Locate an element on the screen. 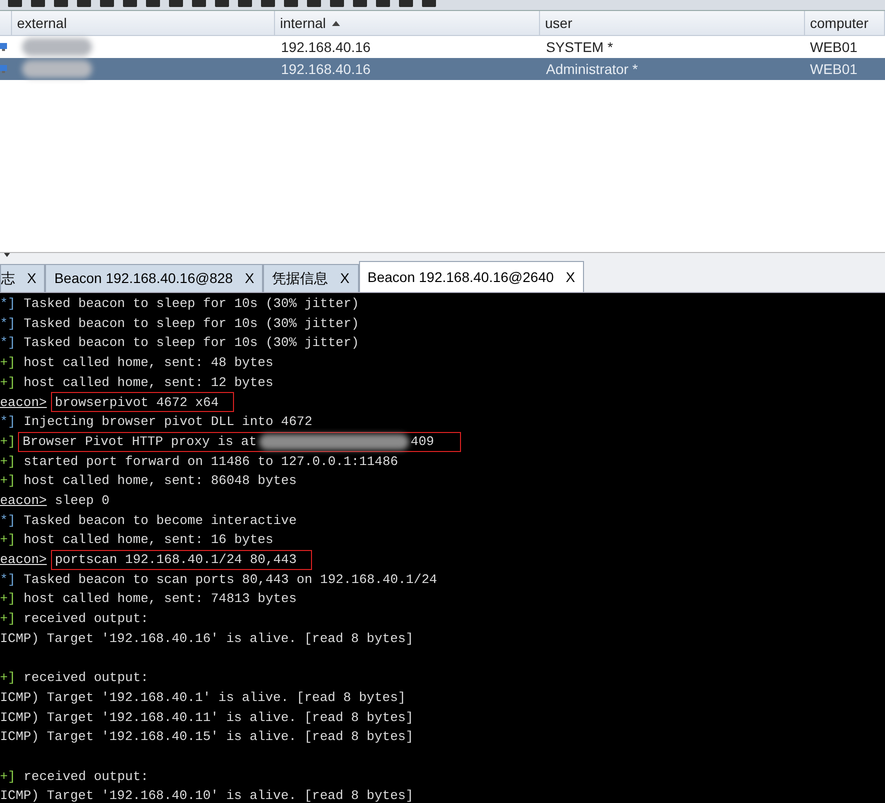 The height and width of the screenshot is (803, 885). log-text: host called home, sent: 12 bytes is located at coordinates (149, 383).